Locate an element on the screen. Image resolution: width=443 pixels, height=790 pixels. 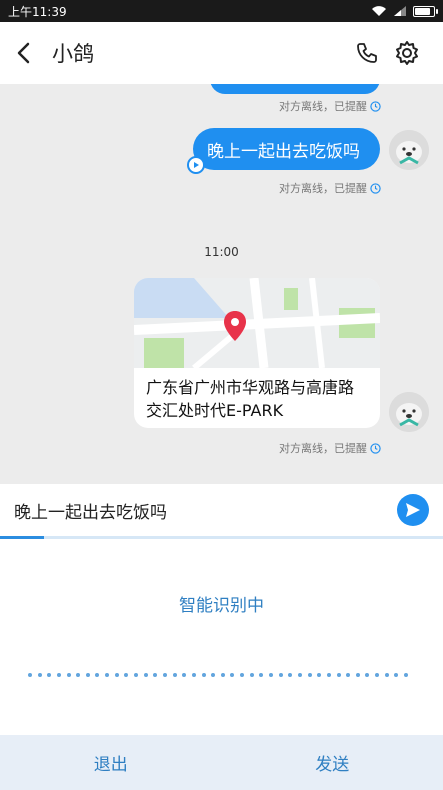
phone-icon is located at coordinates (367, 53).